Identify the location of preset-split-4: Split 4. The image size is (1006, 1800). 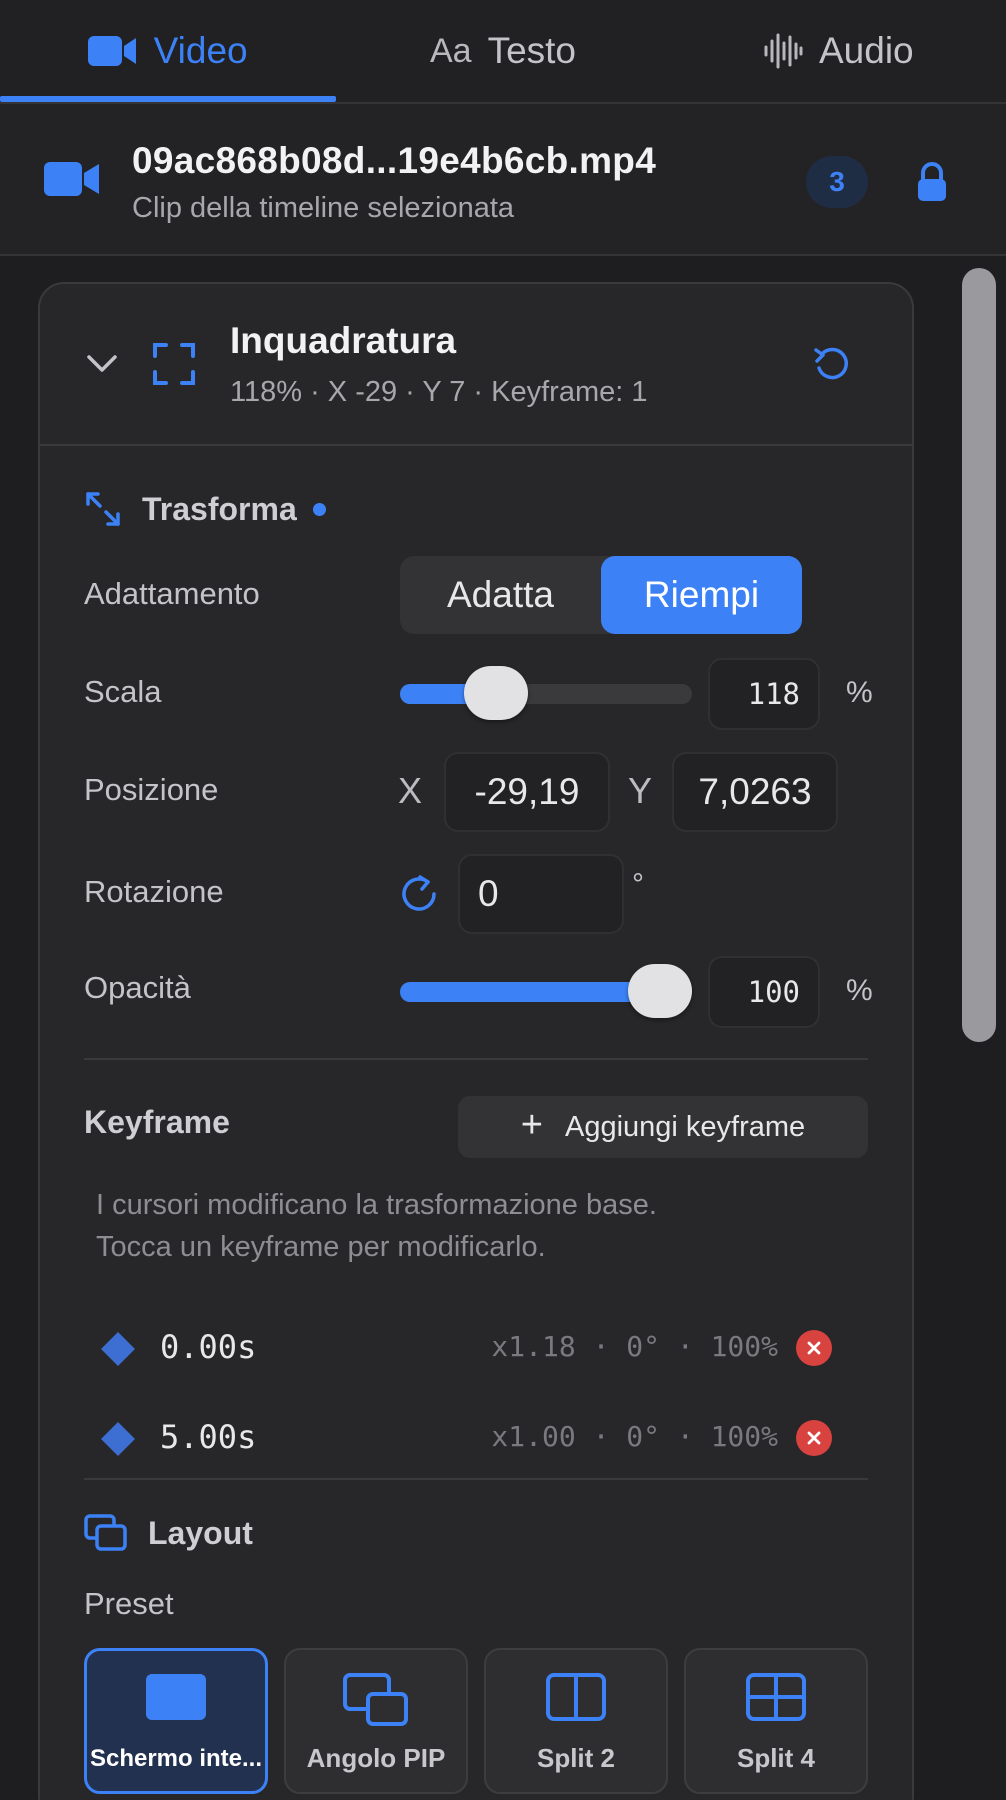
(776, 1721).